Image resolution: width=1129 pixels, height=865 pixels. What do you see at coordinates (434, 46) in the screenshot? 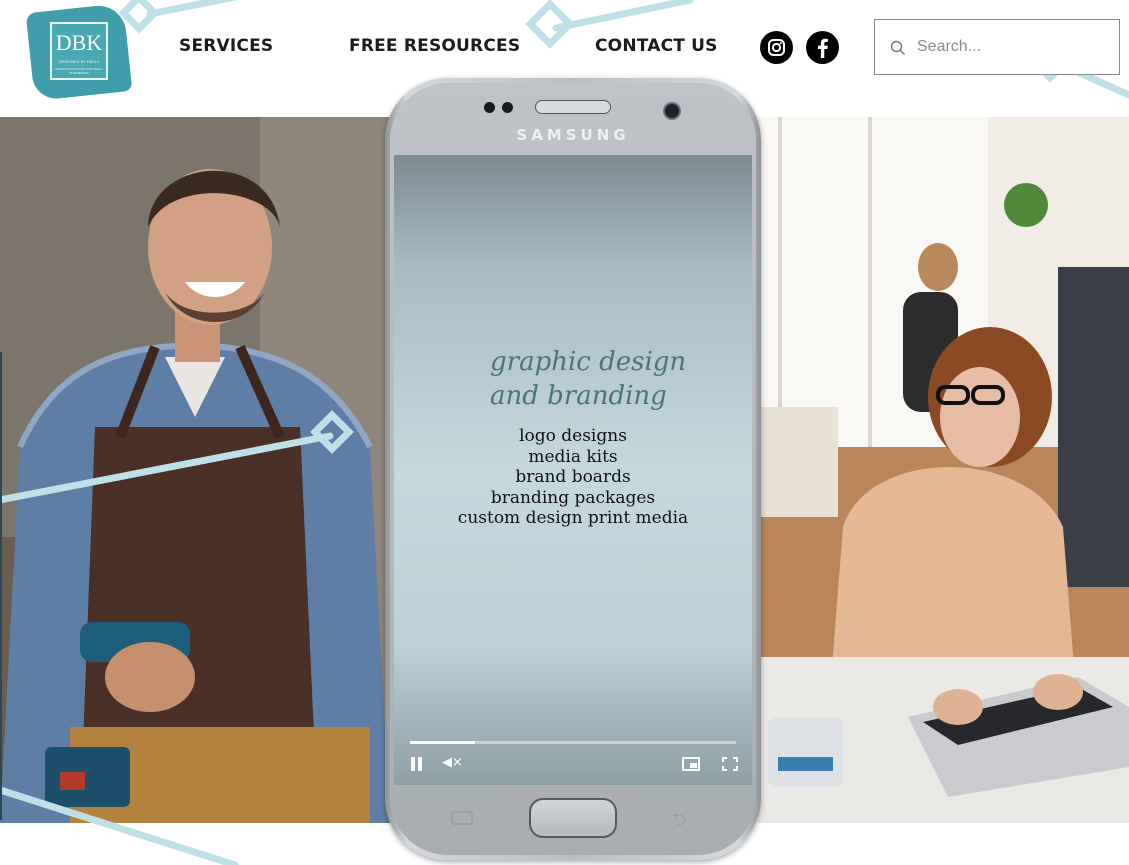
I see `nav-item-free-resources: FREE RESOURCES` at bounding box center [434, 46].